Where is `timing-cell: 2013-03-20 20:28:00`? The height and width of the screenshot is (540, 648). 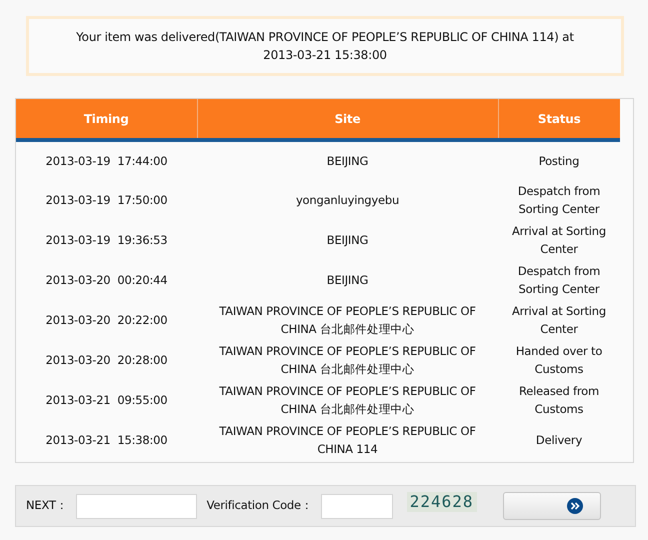
timing-cell: 2013-03-20 20:28:00 is located at coordinates (107, 360).